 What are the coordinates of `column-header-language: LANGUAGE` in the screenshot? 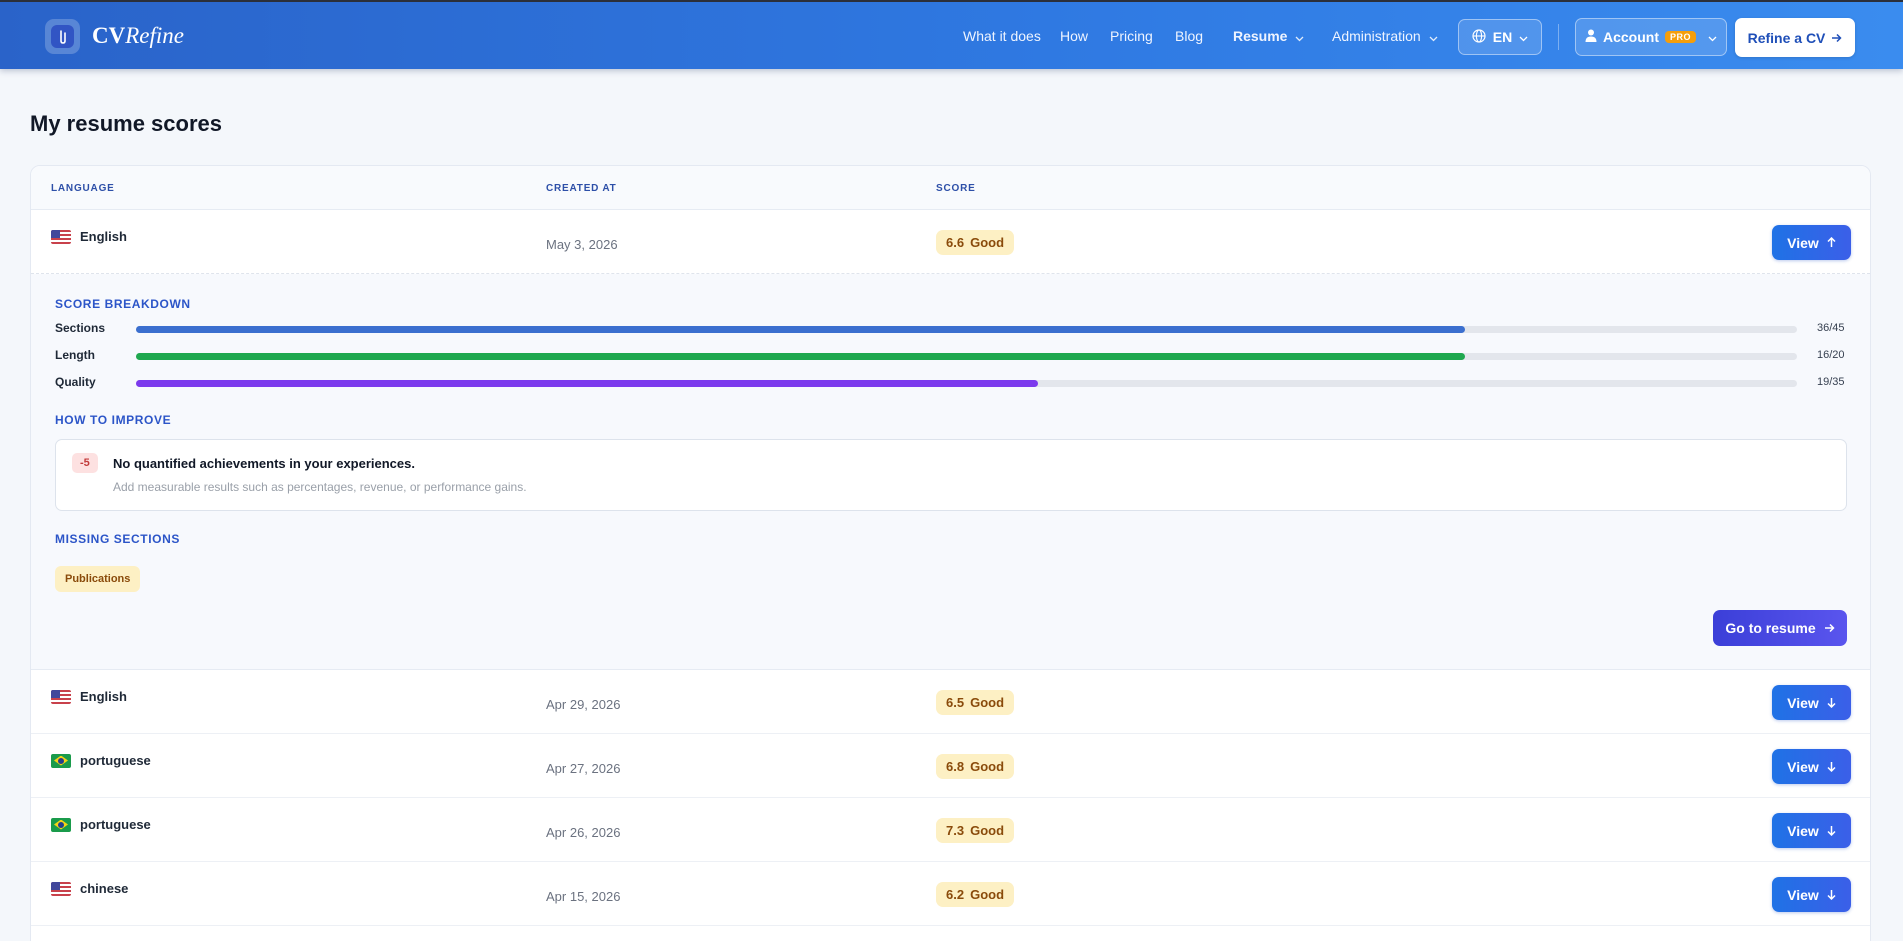 It's located at (83, 188).